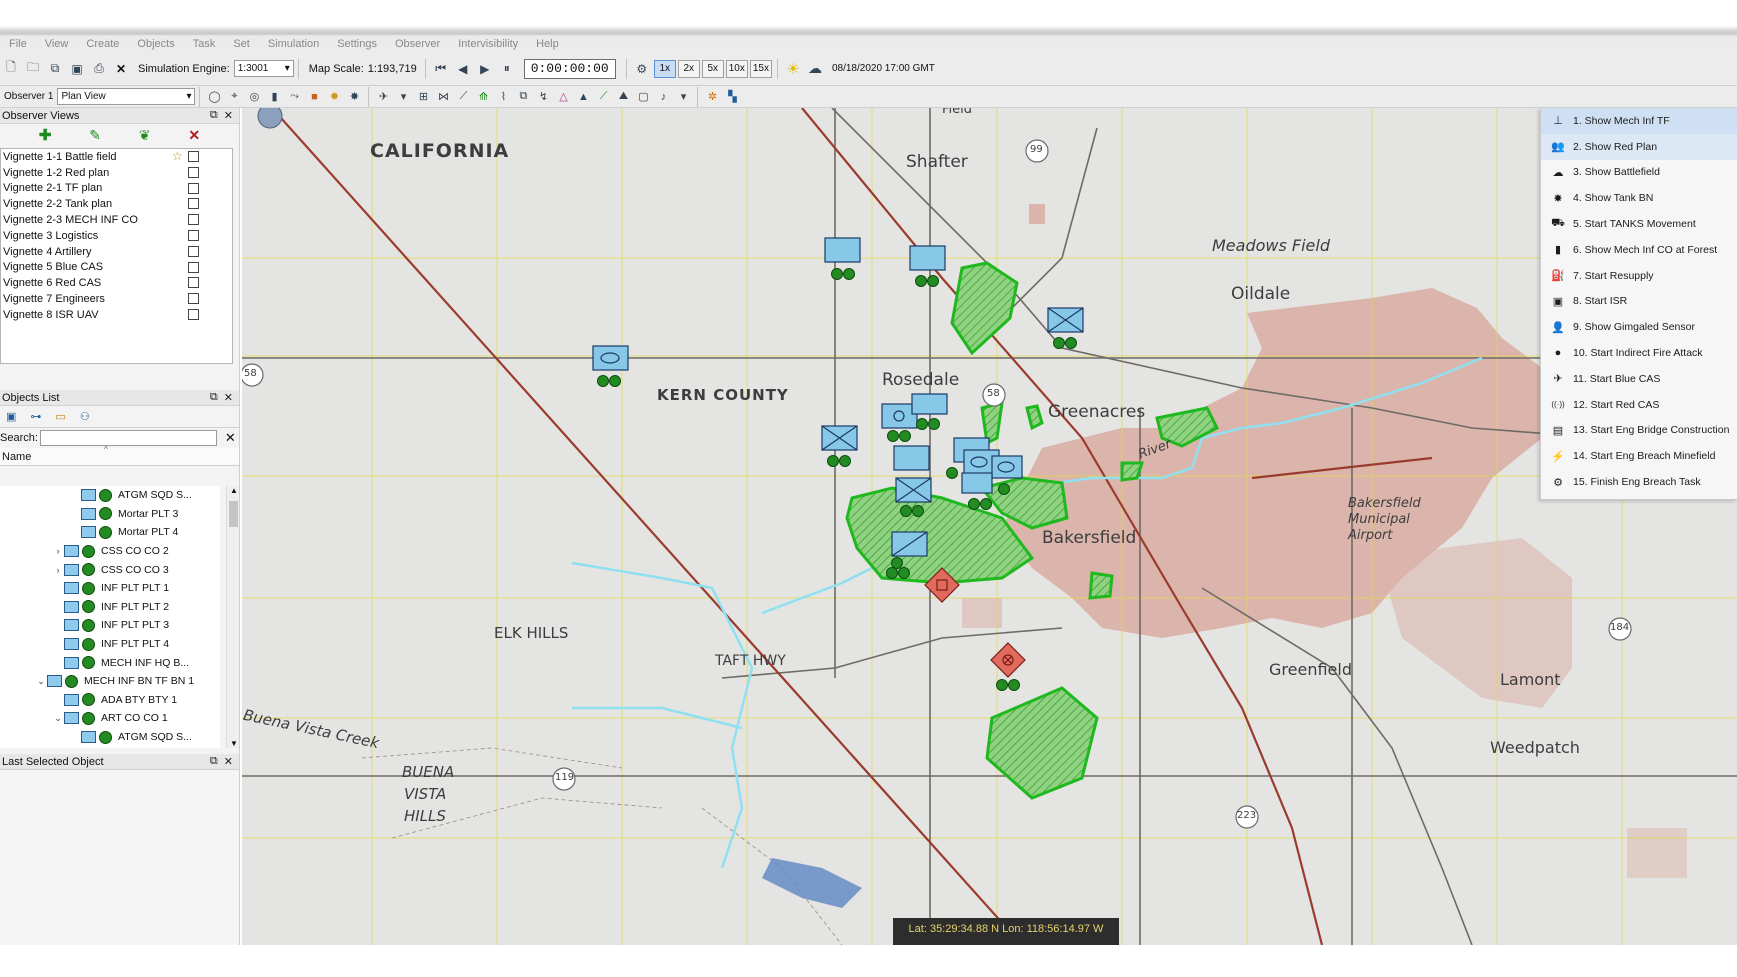 The width and height of the screenshot is (1737, 977). I want to click on clear-search-icon: ✕, so click(230, 438).